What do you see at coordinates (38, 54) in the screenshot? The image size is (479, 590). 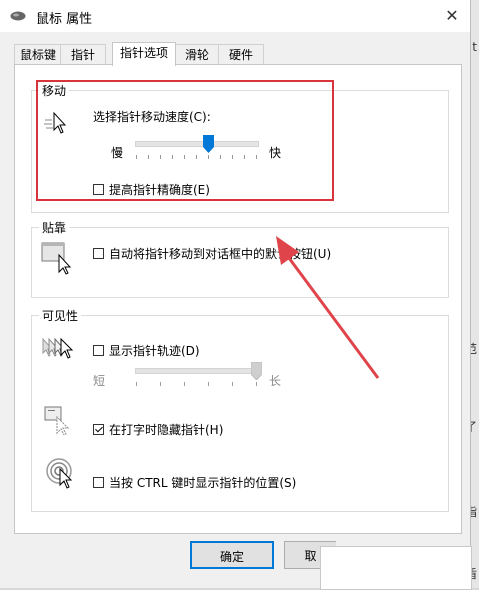 I see `tab-buttons: 鼠标键` at bounding box center [38, 54].